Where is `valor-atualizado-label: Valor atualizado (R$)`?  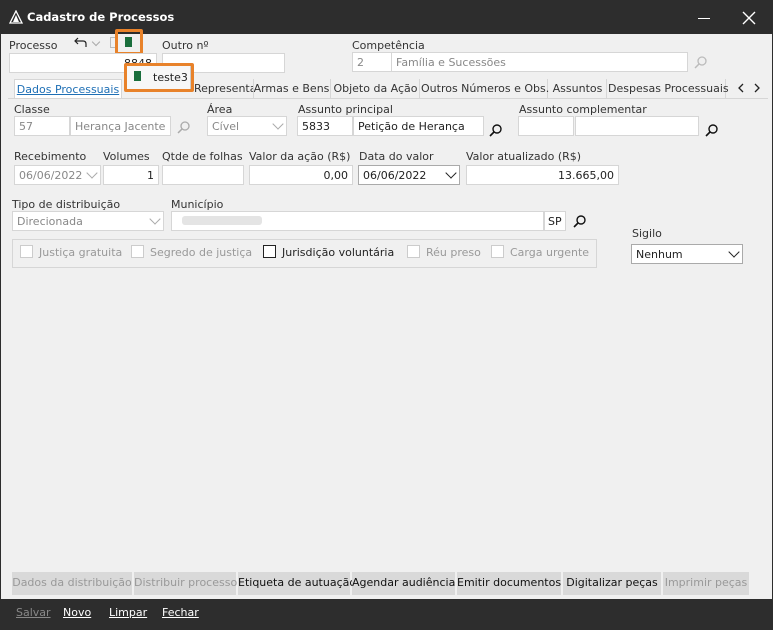 valor-atualizado-label: Valor atualizado (R$) is located at coordinates (524, 156).